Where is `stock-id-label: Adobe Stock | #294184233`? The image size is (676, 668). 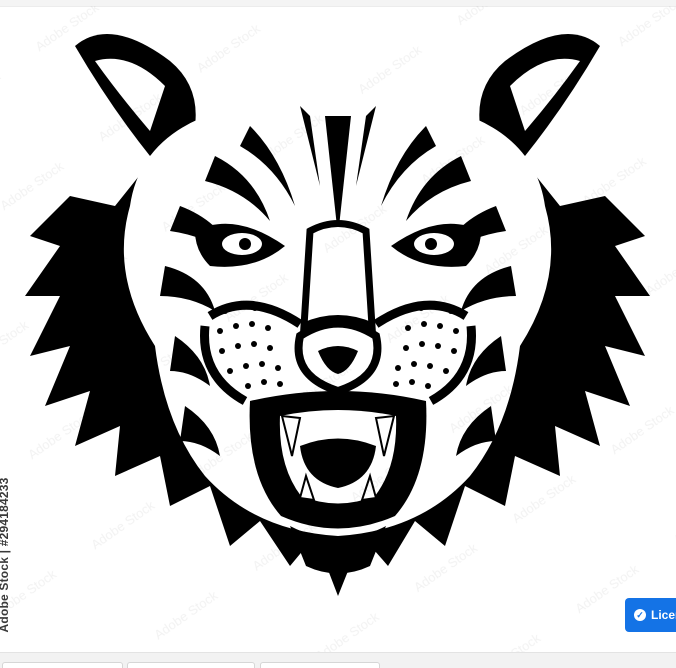
stock-id-label: Adobe Stock | #294184233 is located at coordinates (5, 555).